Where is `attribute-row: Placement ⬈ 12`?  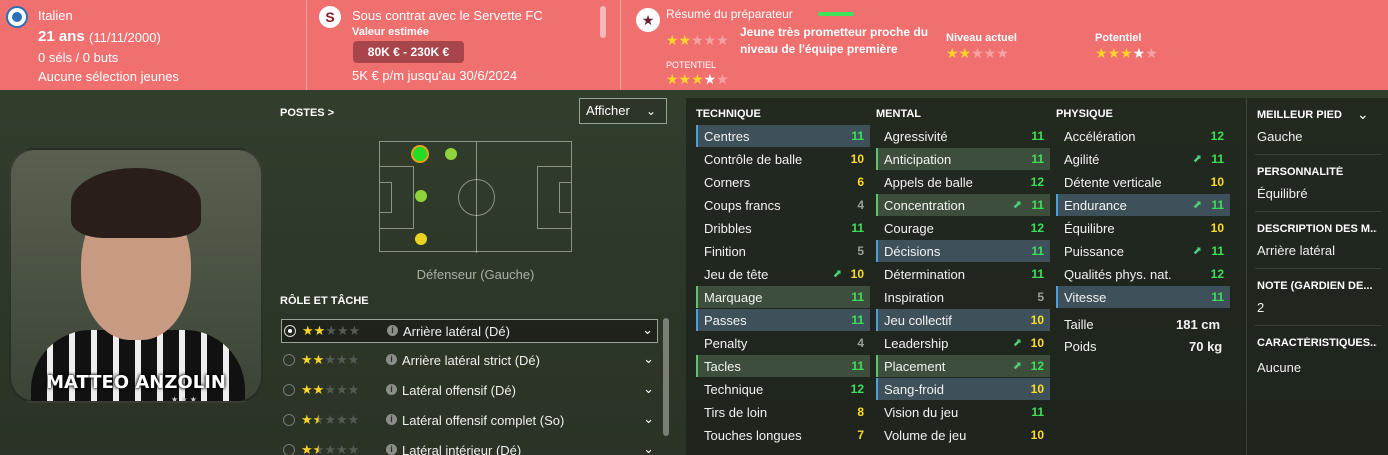
attribute-row: Placement ⬈ 12 is located at coordinates (963, 366).